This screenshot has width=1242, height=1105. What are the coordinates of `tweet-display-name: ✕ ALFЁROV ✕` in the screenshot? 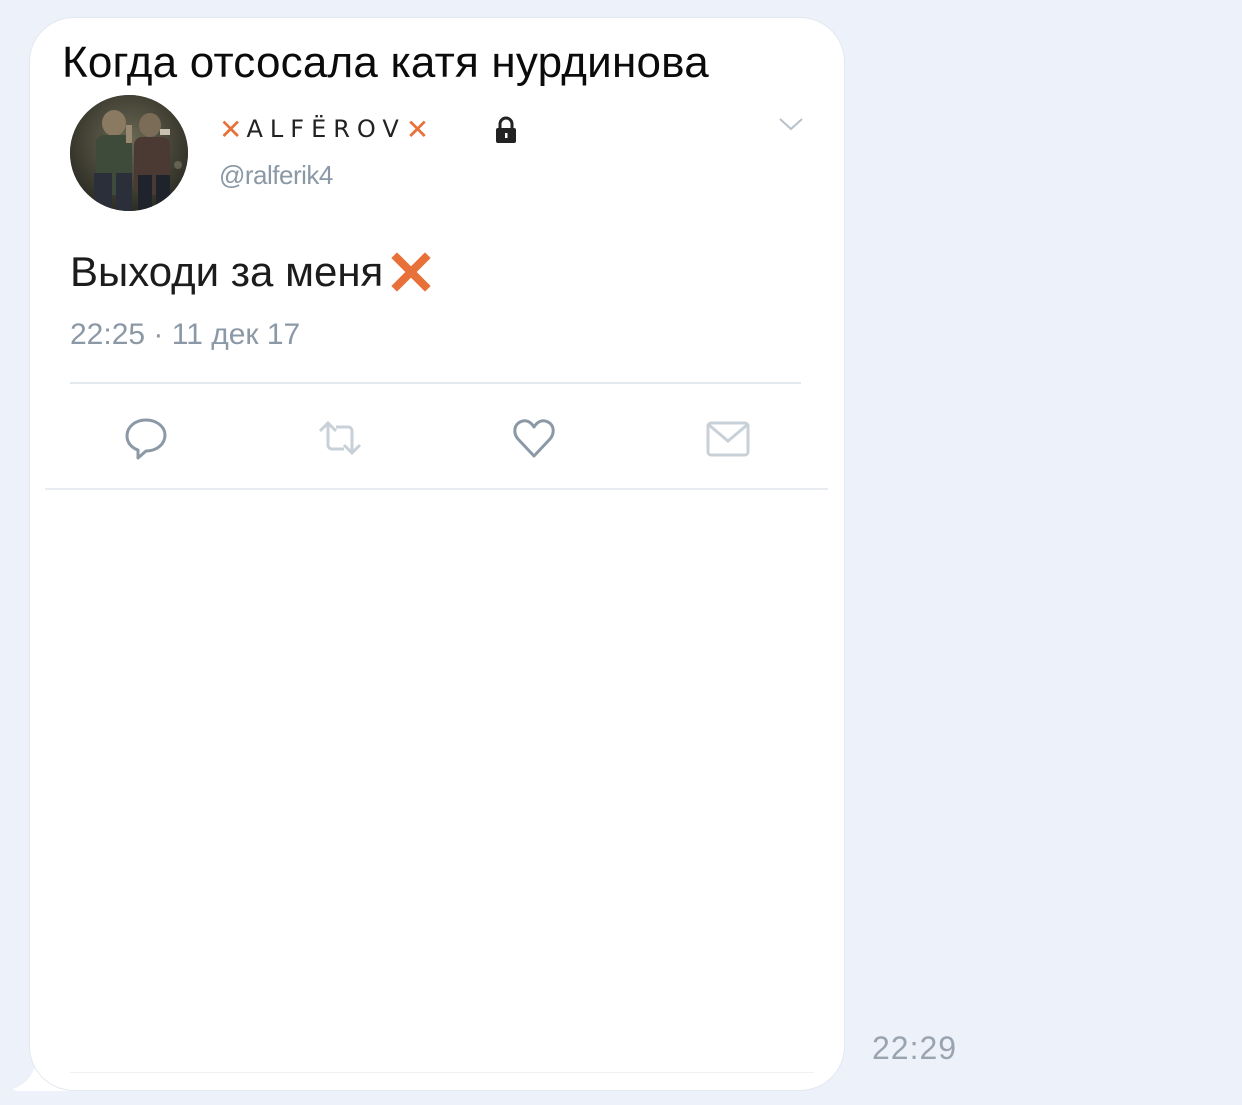 It's located at (324, 129).